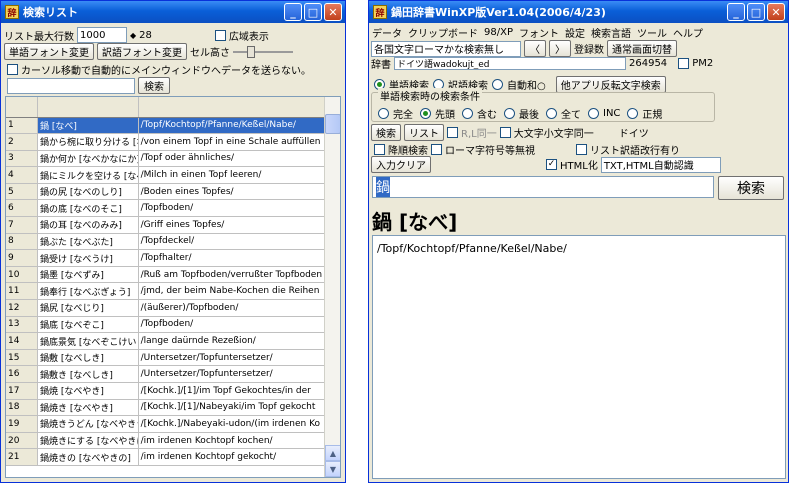 This screenshot has width=789, height=483. I want to click on menu-item: ツール, so click(652, 32).